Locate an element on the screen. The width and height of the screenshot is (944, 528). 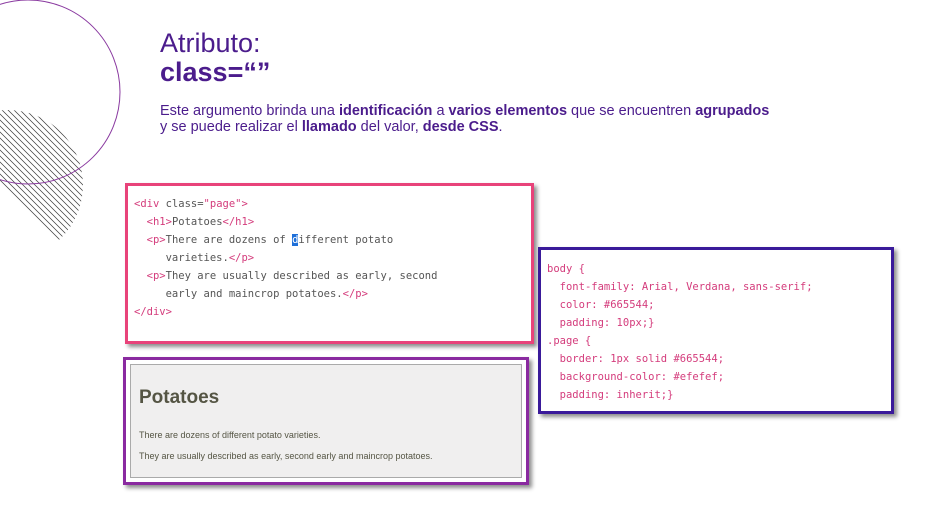
desc-bold: llamado is located at coordinates (329, 126).